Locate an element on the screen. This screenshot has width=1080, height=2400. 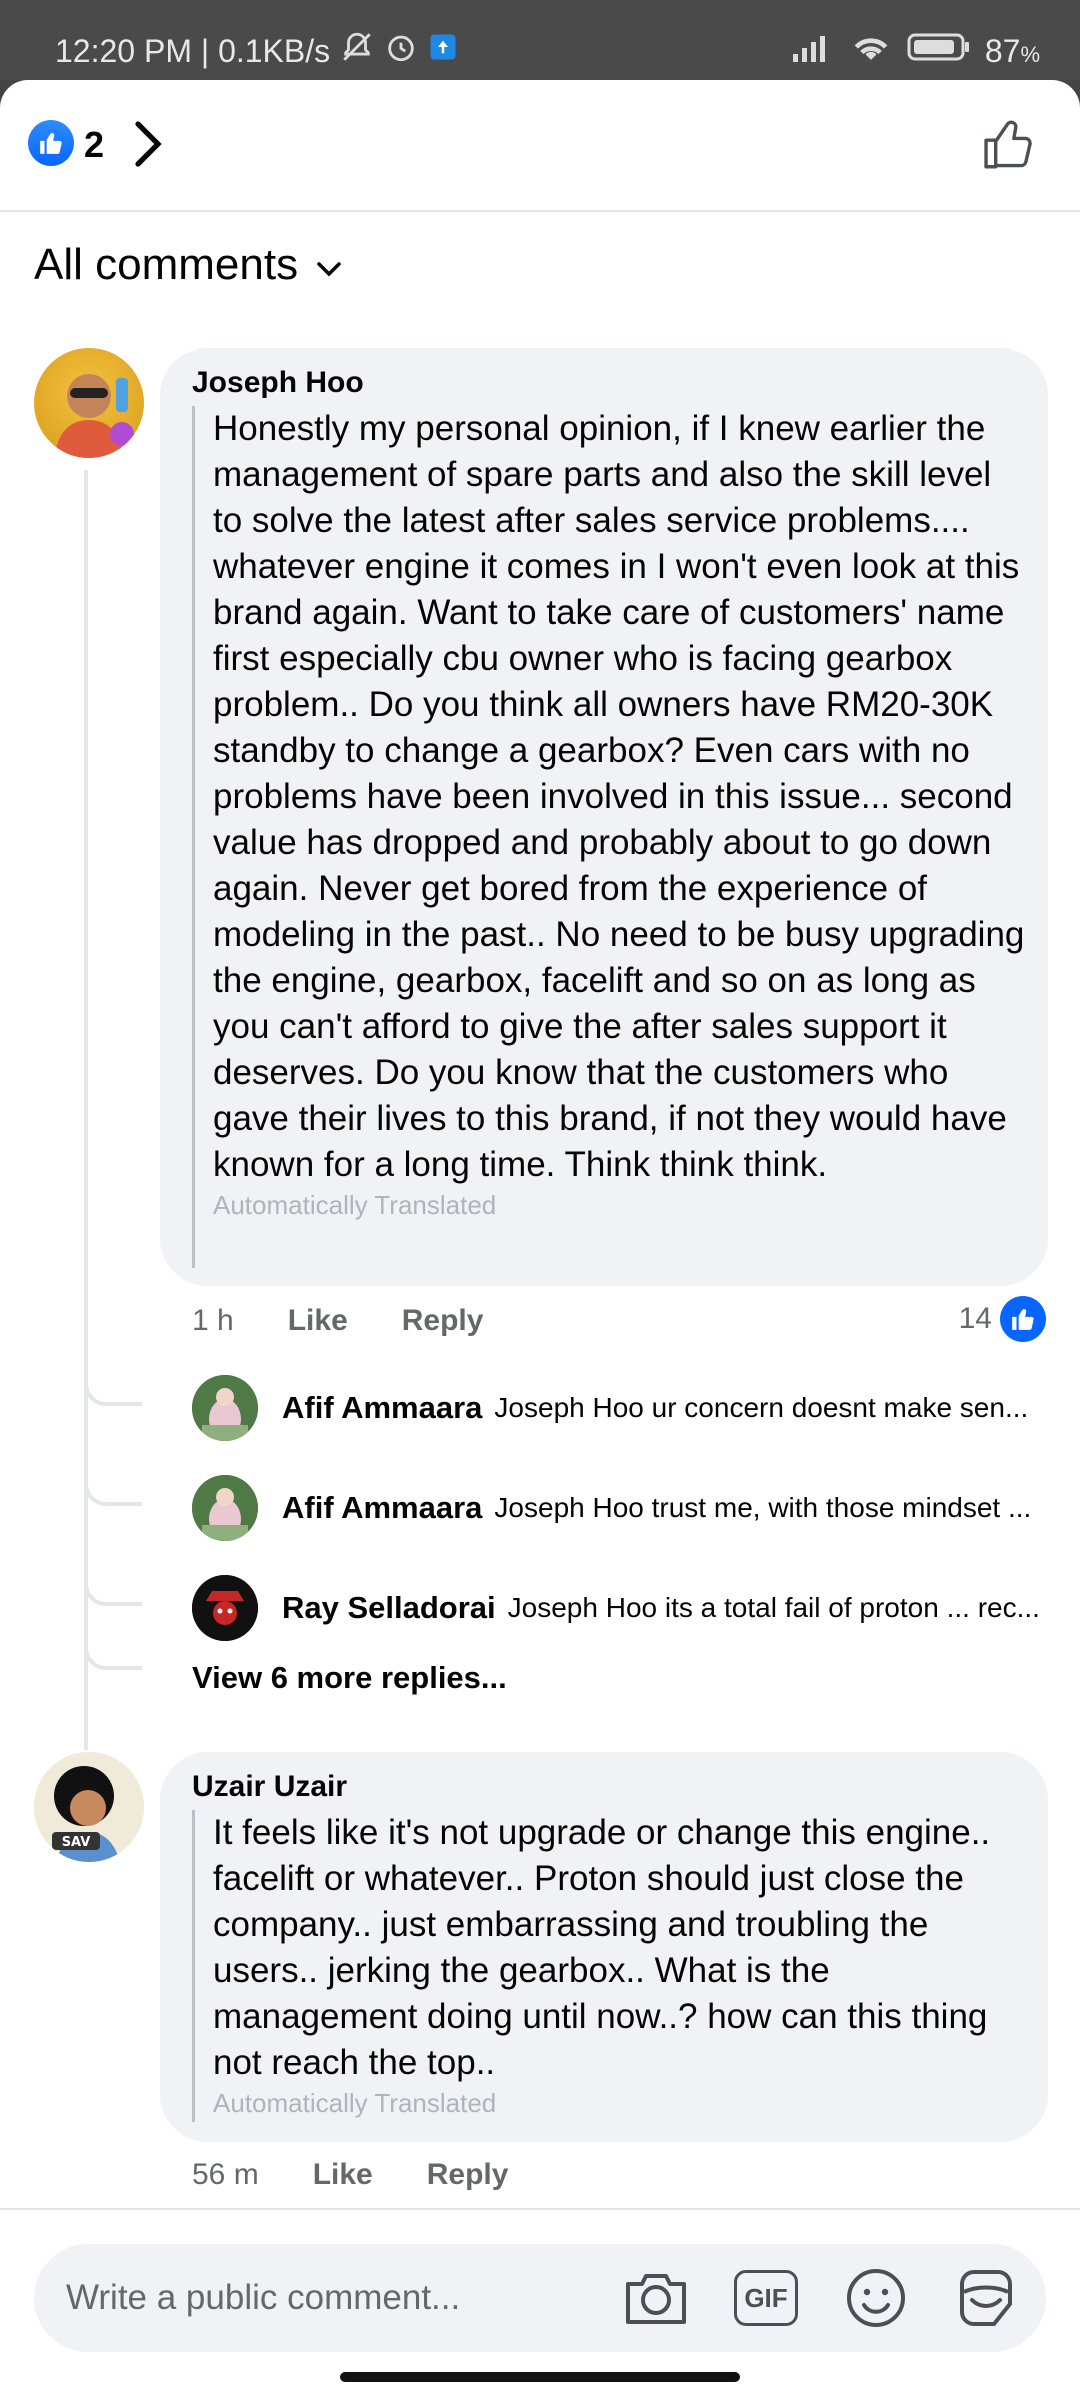
thread-line is located at coordinates (86, 1110).